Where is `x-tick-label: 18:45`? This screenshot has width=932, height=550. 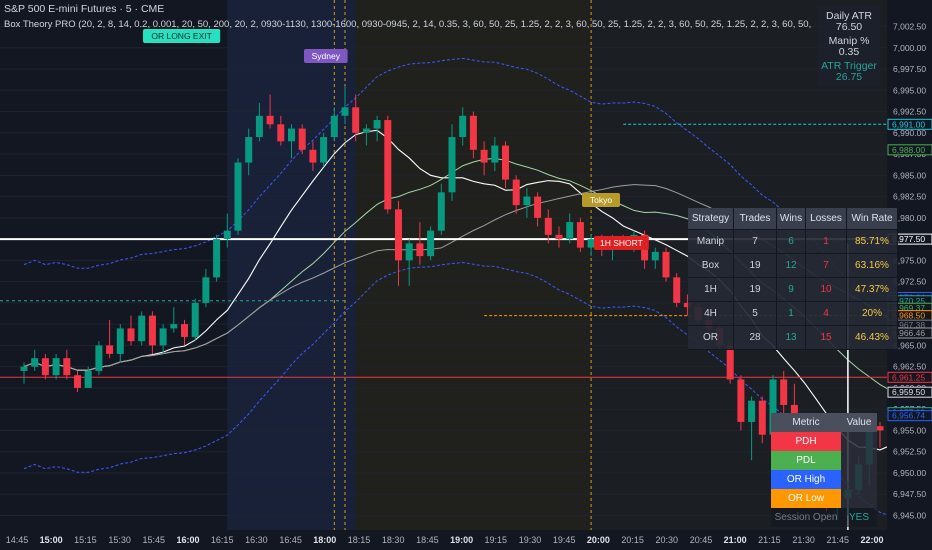 x-tick-label: 18:45 is located at coordinates (427, 540).